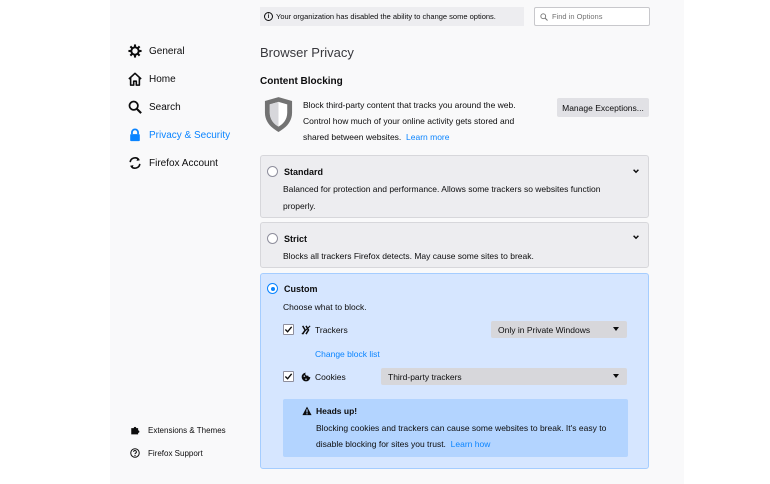 The height and width of the screenshot is (484, 770). I want to click on sidebar-item-label: Privacy & Security, so click(190, 135).